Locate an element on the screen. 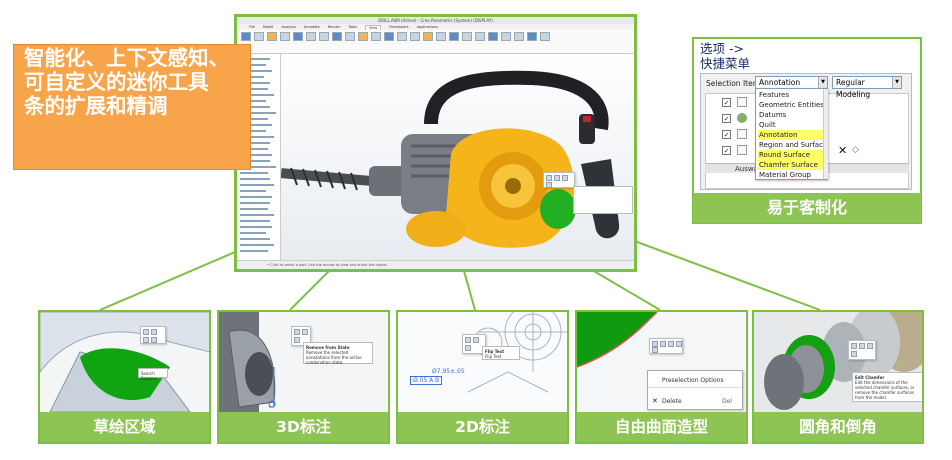 This screenshot has width=952, height=460. list-item: Material Group is located at coordinates (784, 175).